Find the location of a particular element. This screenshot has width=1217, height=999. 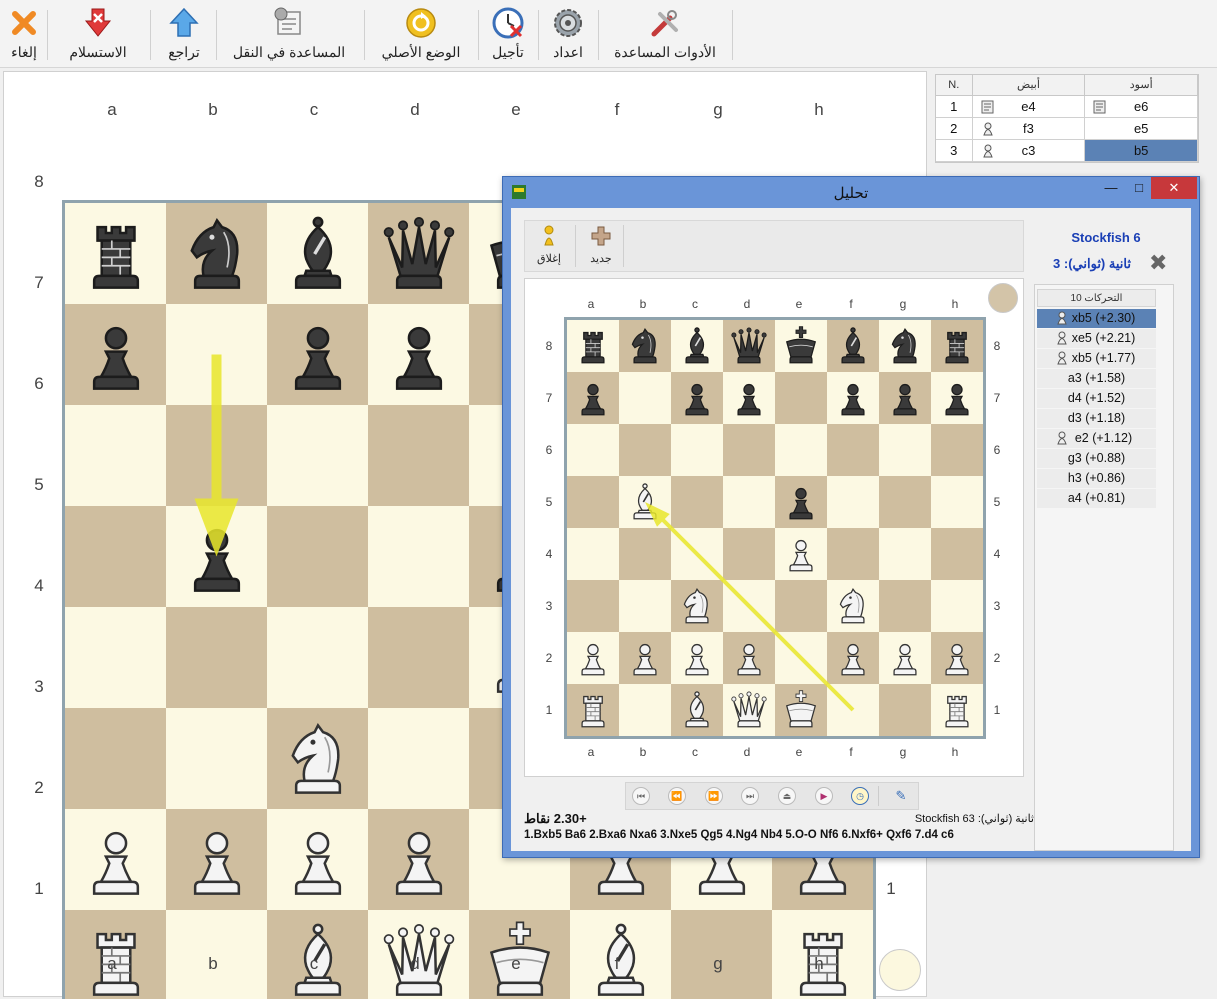

black-knight-icon is located at coordinates (905, 346).